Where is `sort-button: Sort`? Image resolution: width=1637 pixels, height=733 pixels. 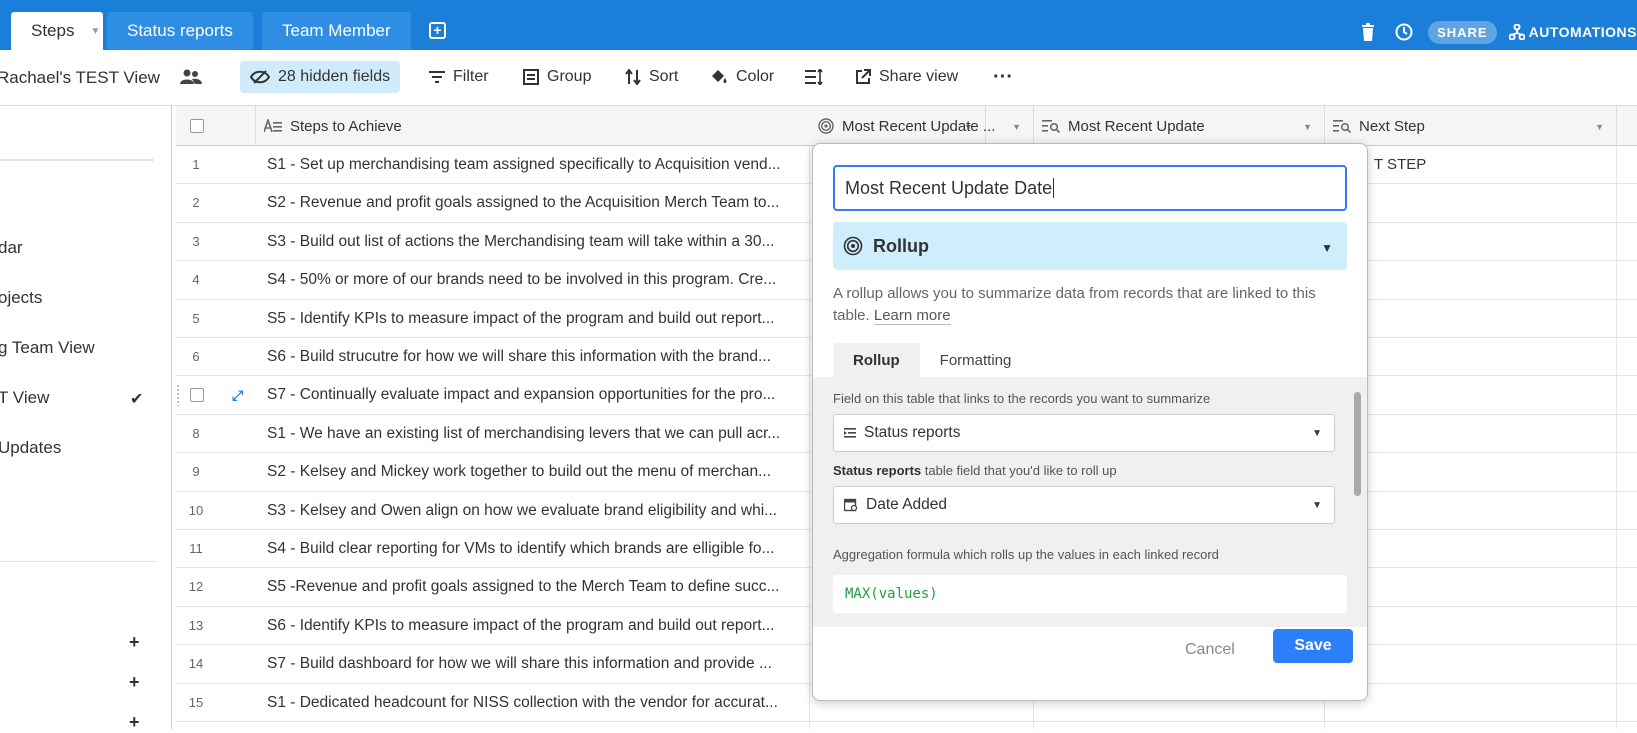 sort-button: Sort is located at coordinates (651, 77).